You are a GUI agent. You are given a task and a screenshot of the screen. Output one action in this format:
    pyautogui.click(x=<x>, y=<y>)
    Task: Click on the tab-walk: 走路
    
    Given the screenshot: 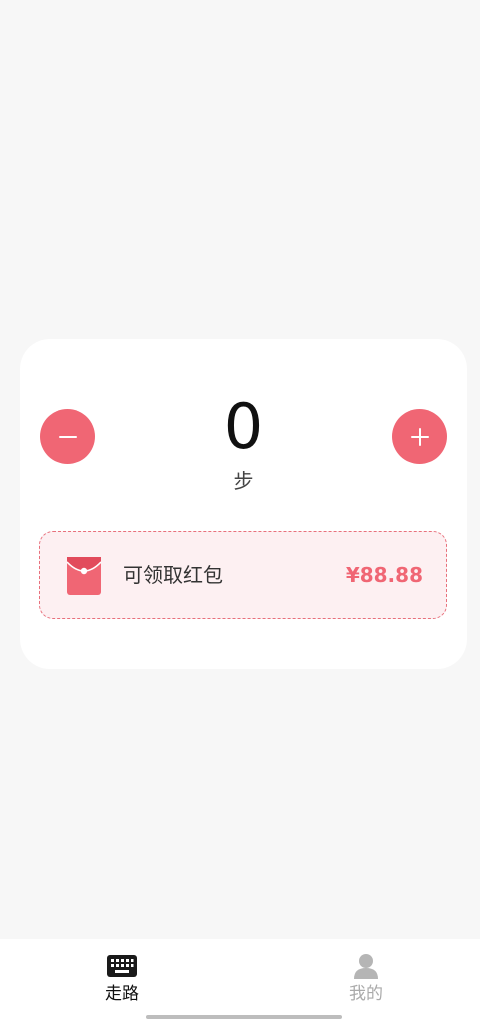 What is the action you would take?
    pyautogui.click(x=122, y=979)
    